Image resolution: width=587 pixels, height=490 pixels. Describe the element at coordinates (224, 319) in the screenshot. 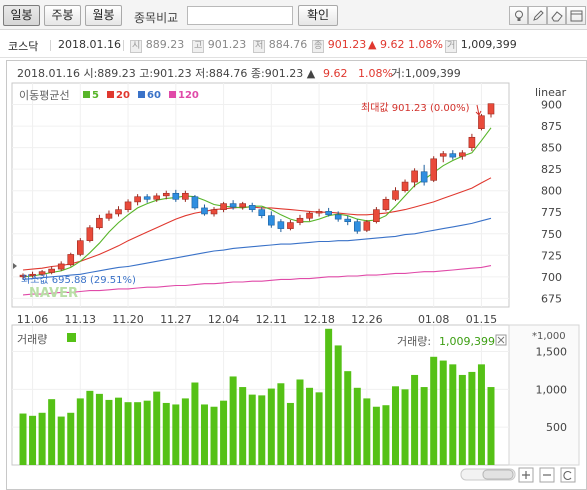

I see `x-tick-label: 12.04` at that location.